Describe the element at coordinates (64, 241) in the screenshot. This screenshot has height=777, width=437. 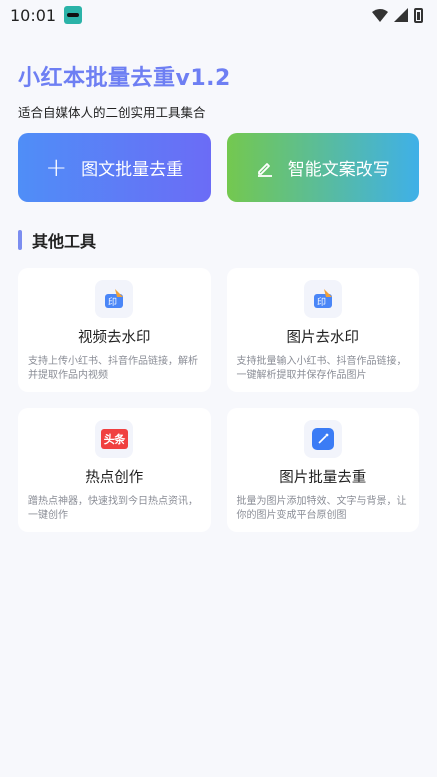
I see `section-title: 其他工具` at that location.